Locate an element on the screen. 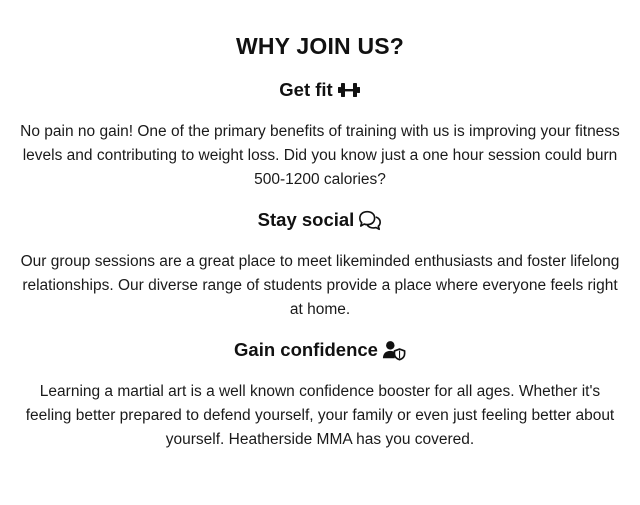 This screenshot has width=640, height=505. section-title: WHY JOIN US? is located at coordinates (320, 46).